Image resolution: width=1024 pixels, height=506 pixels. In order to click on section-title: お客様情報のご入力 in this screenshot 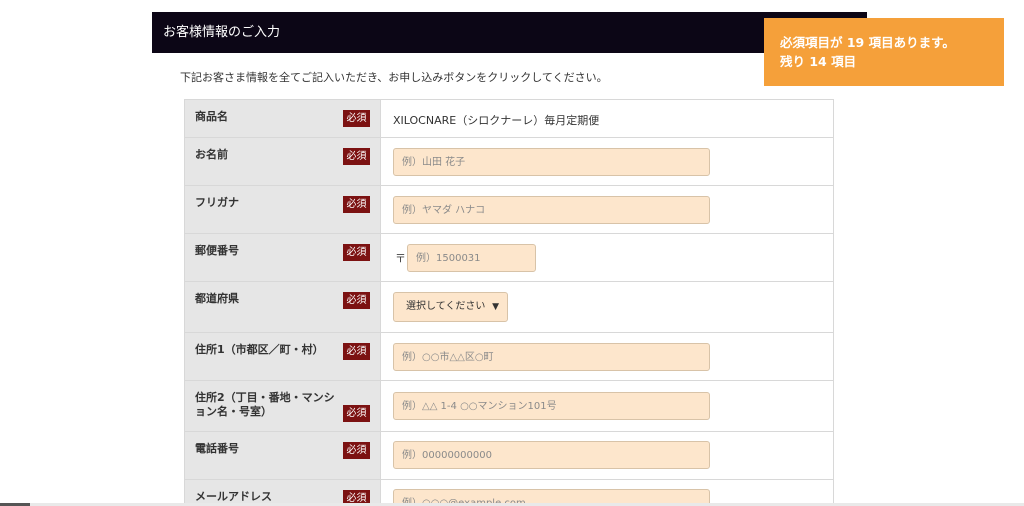, I will do `click(509, 32)`.